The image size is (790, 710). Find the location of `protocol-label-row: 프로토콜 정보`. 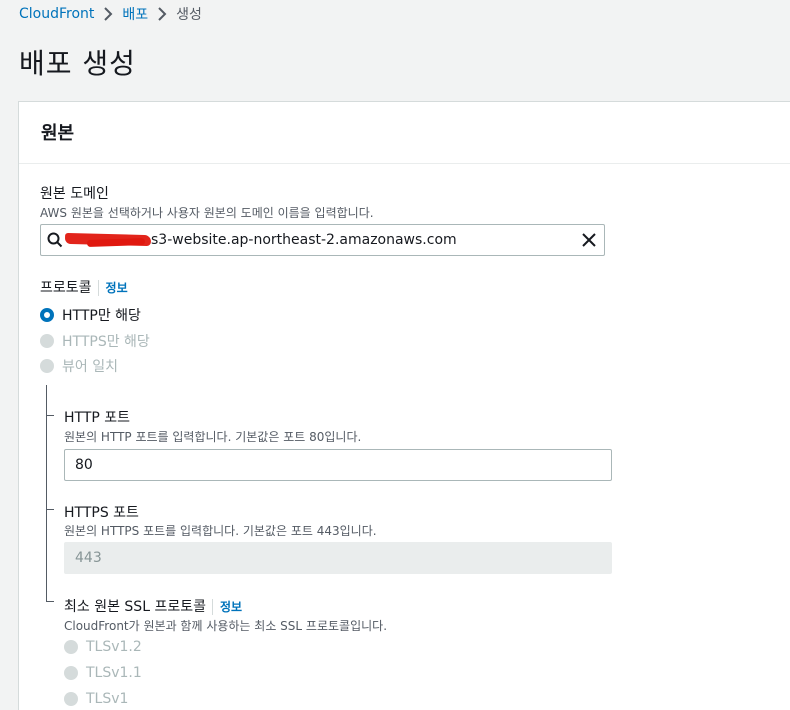

protocol-label-row: 프로토콜 정보 is located at coordinates (84, 287).